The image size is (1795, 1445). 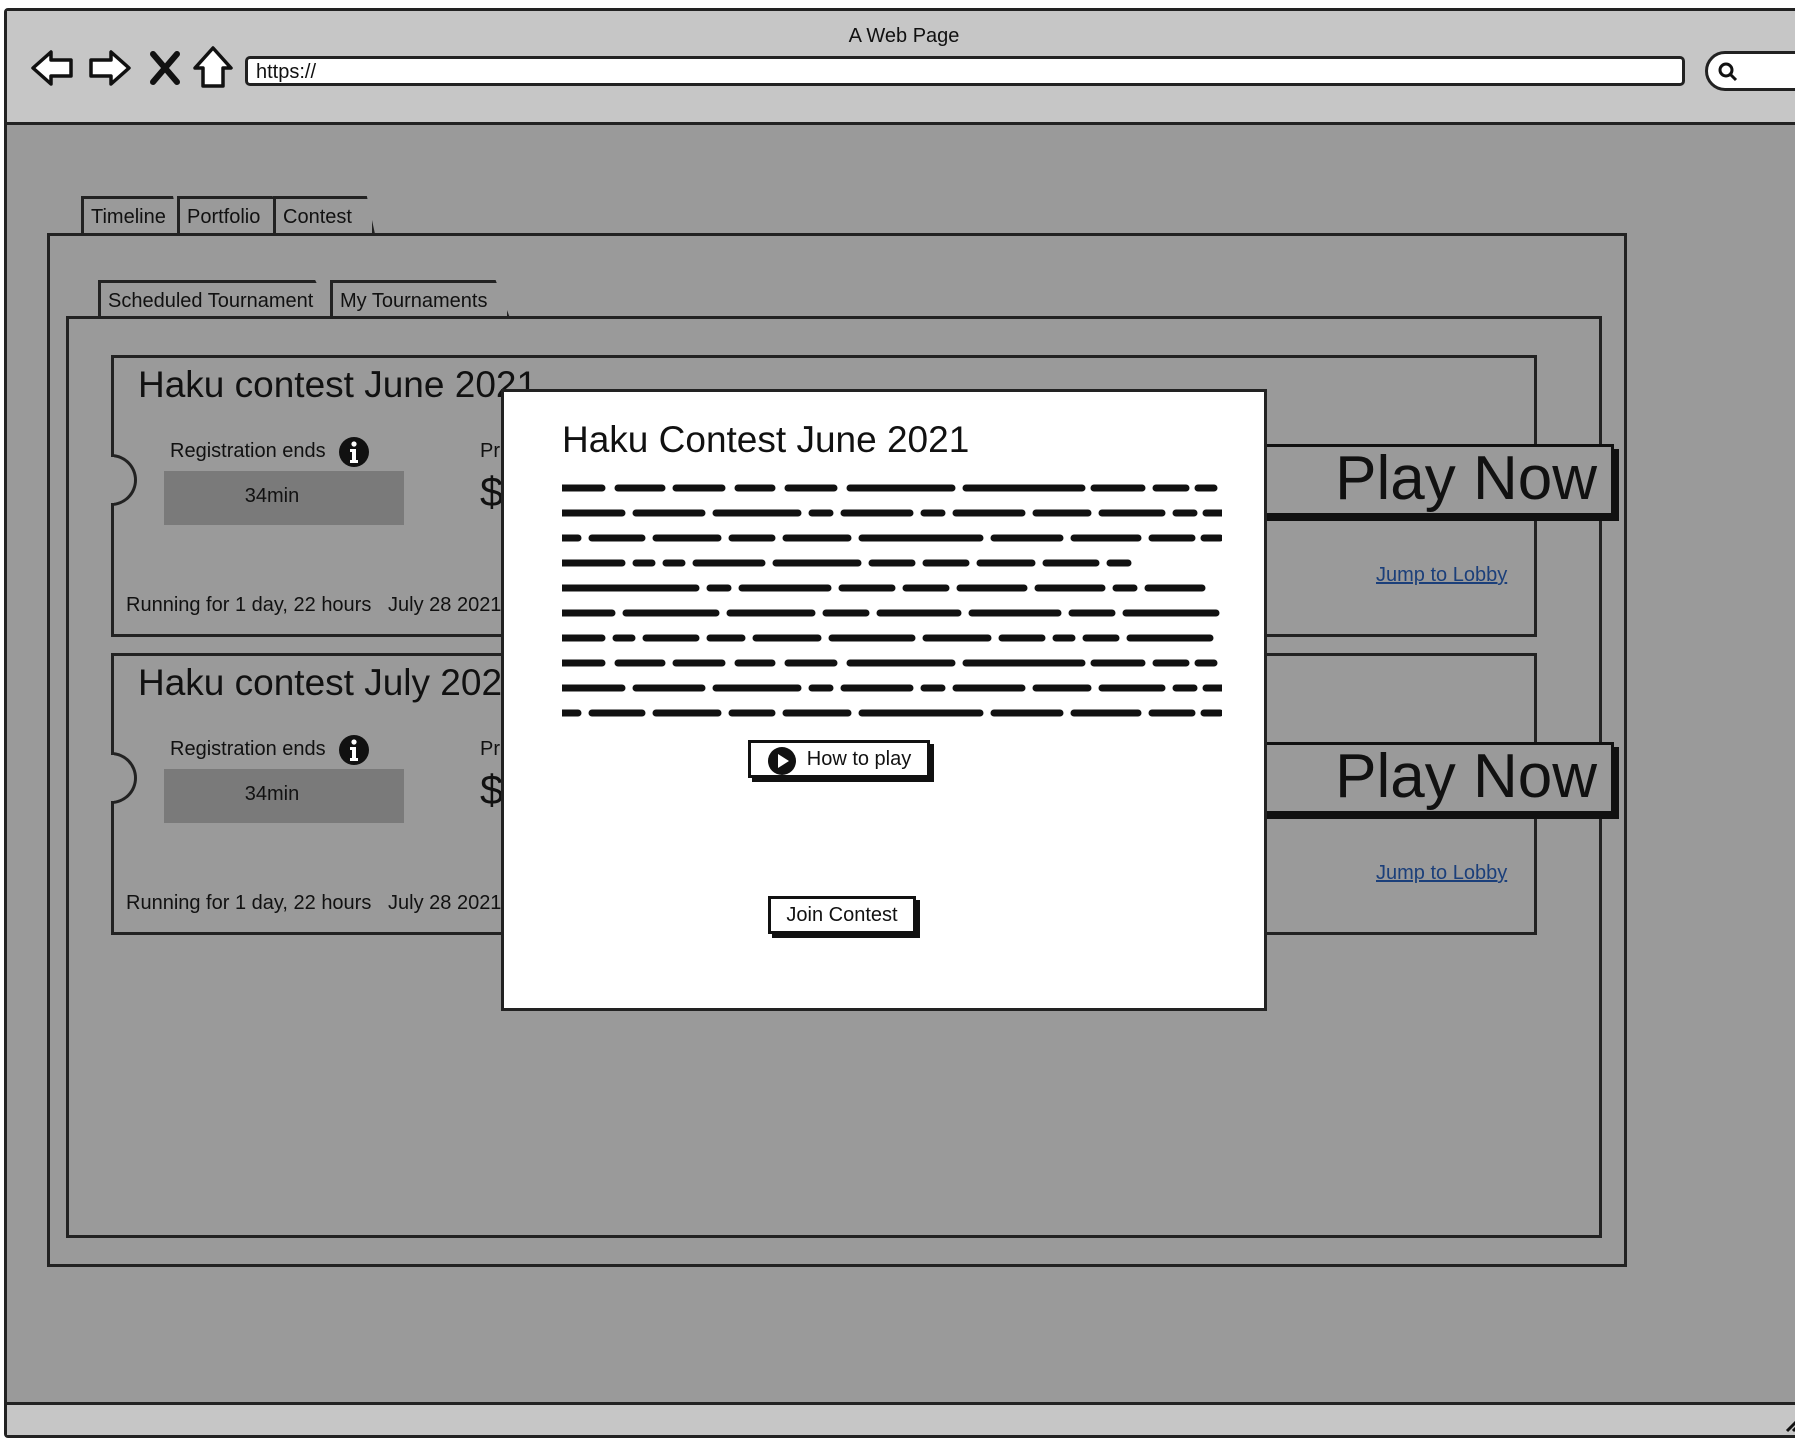 I want to click on how-to-play-button: How to play, so click(x=839, y=759).